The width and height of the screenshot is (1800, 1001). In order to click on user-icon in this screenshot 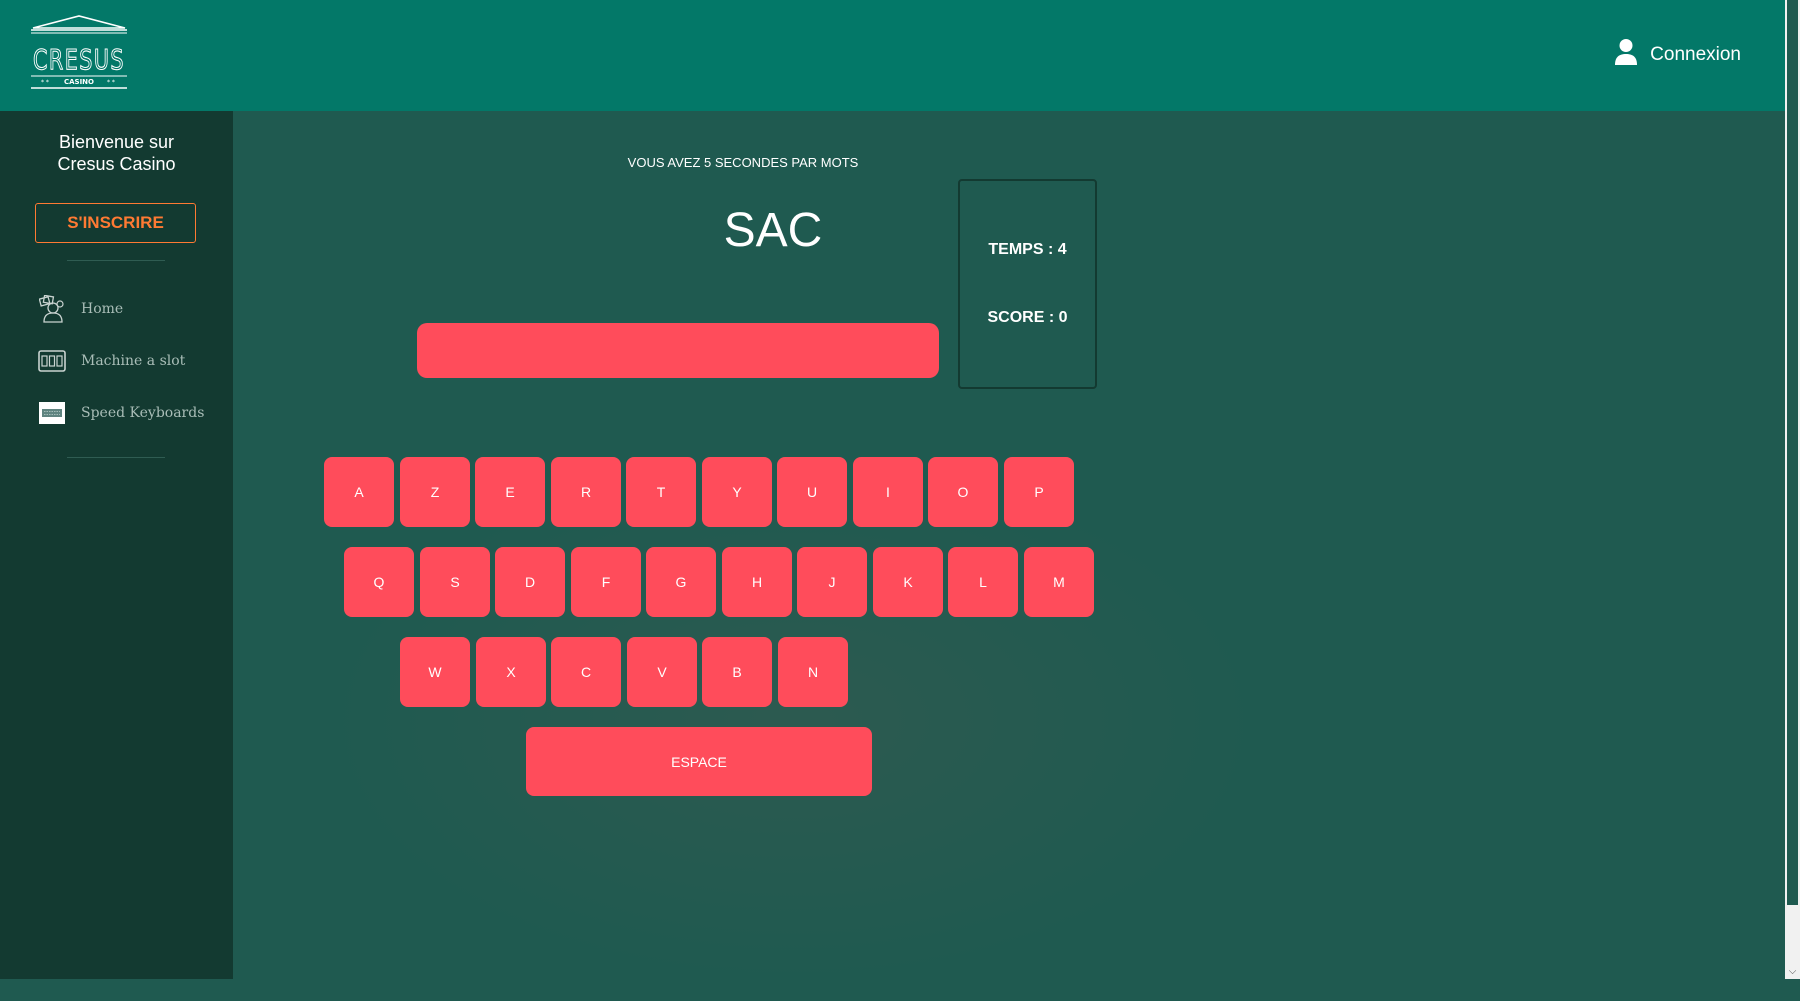, I will do `click(1626, 55)`.